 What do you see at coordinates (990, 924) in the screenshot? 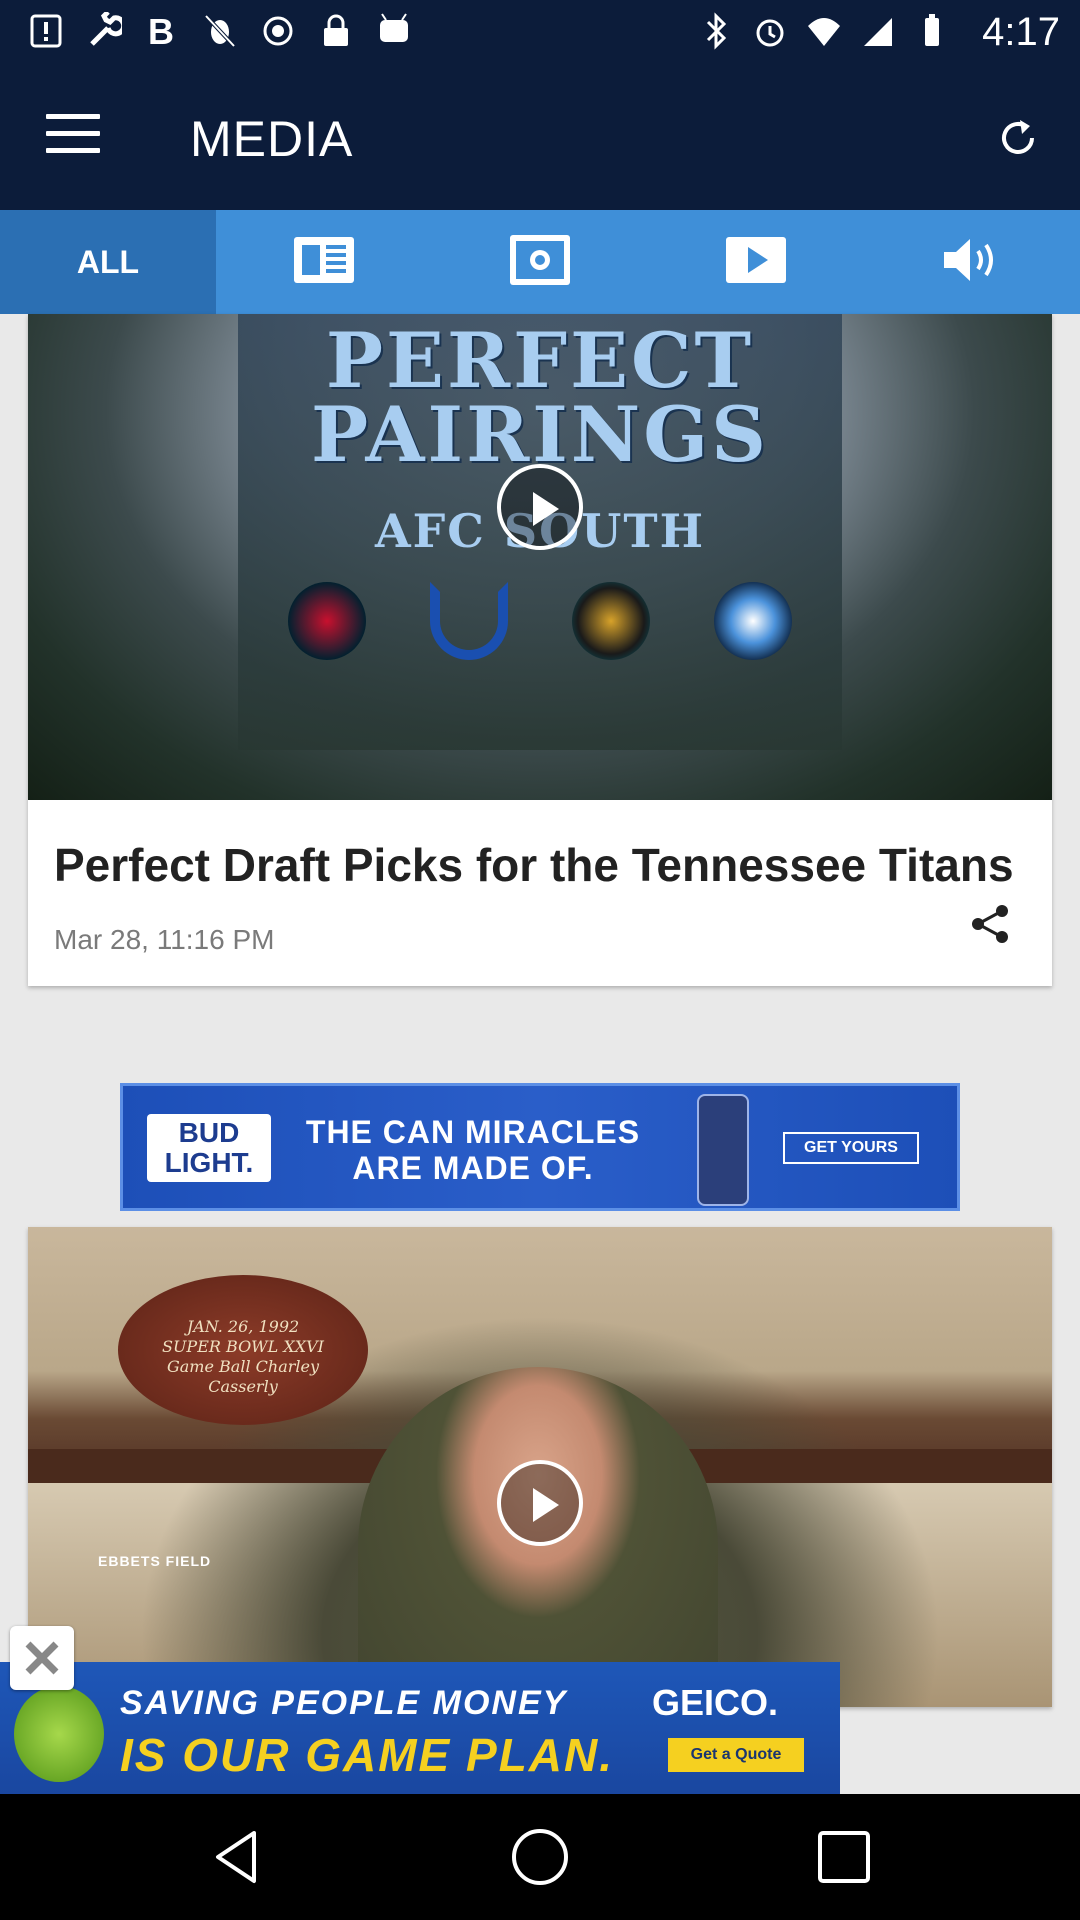
I see `share-icon` at bounding box center [990, 924].